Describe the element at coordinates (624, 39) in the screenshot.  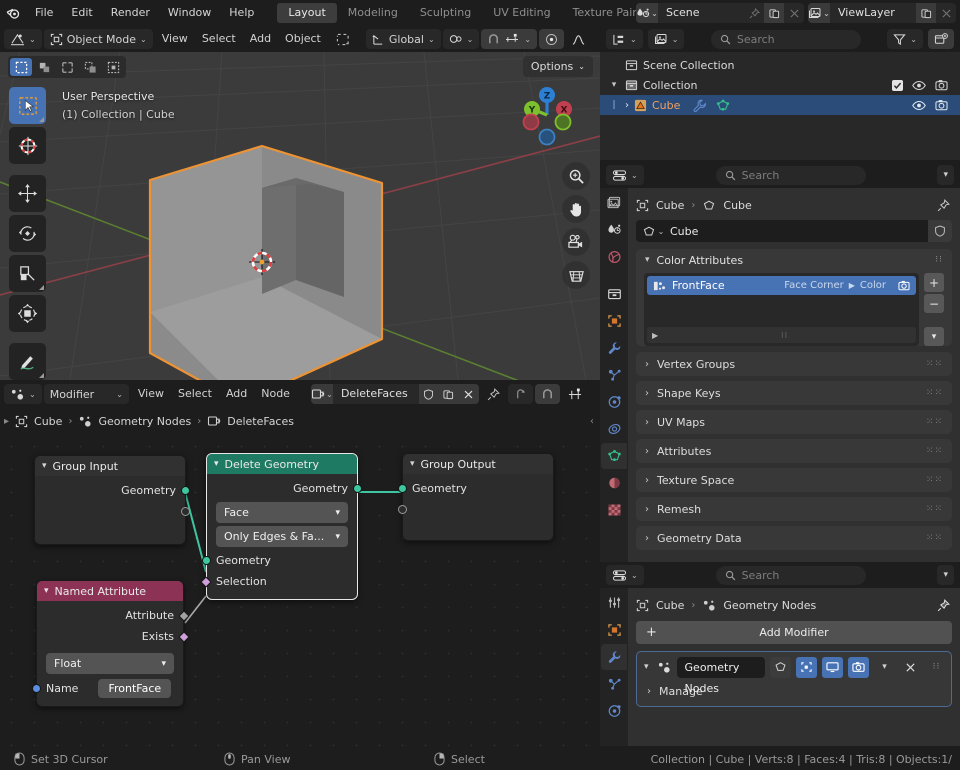
I see `outliner-editor-type-selector: ⌄` at that location.